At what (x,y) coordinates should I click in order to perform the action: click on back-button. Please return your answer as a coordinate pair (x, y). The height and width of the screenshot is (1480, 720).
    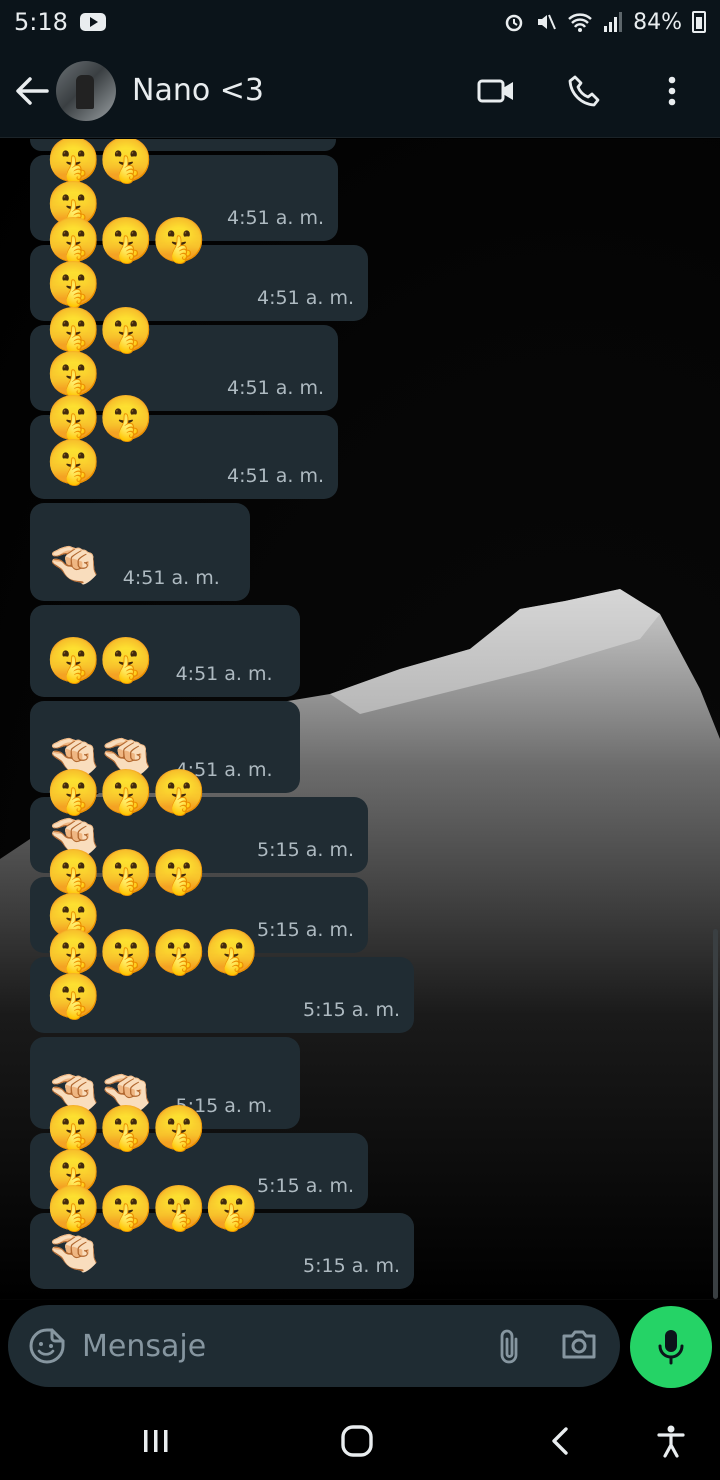
    Looking at the image, I should click on (32, 91).